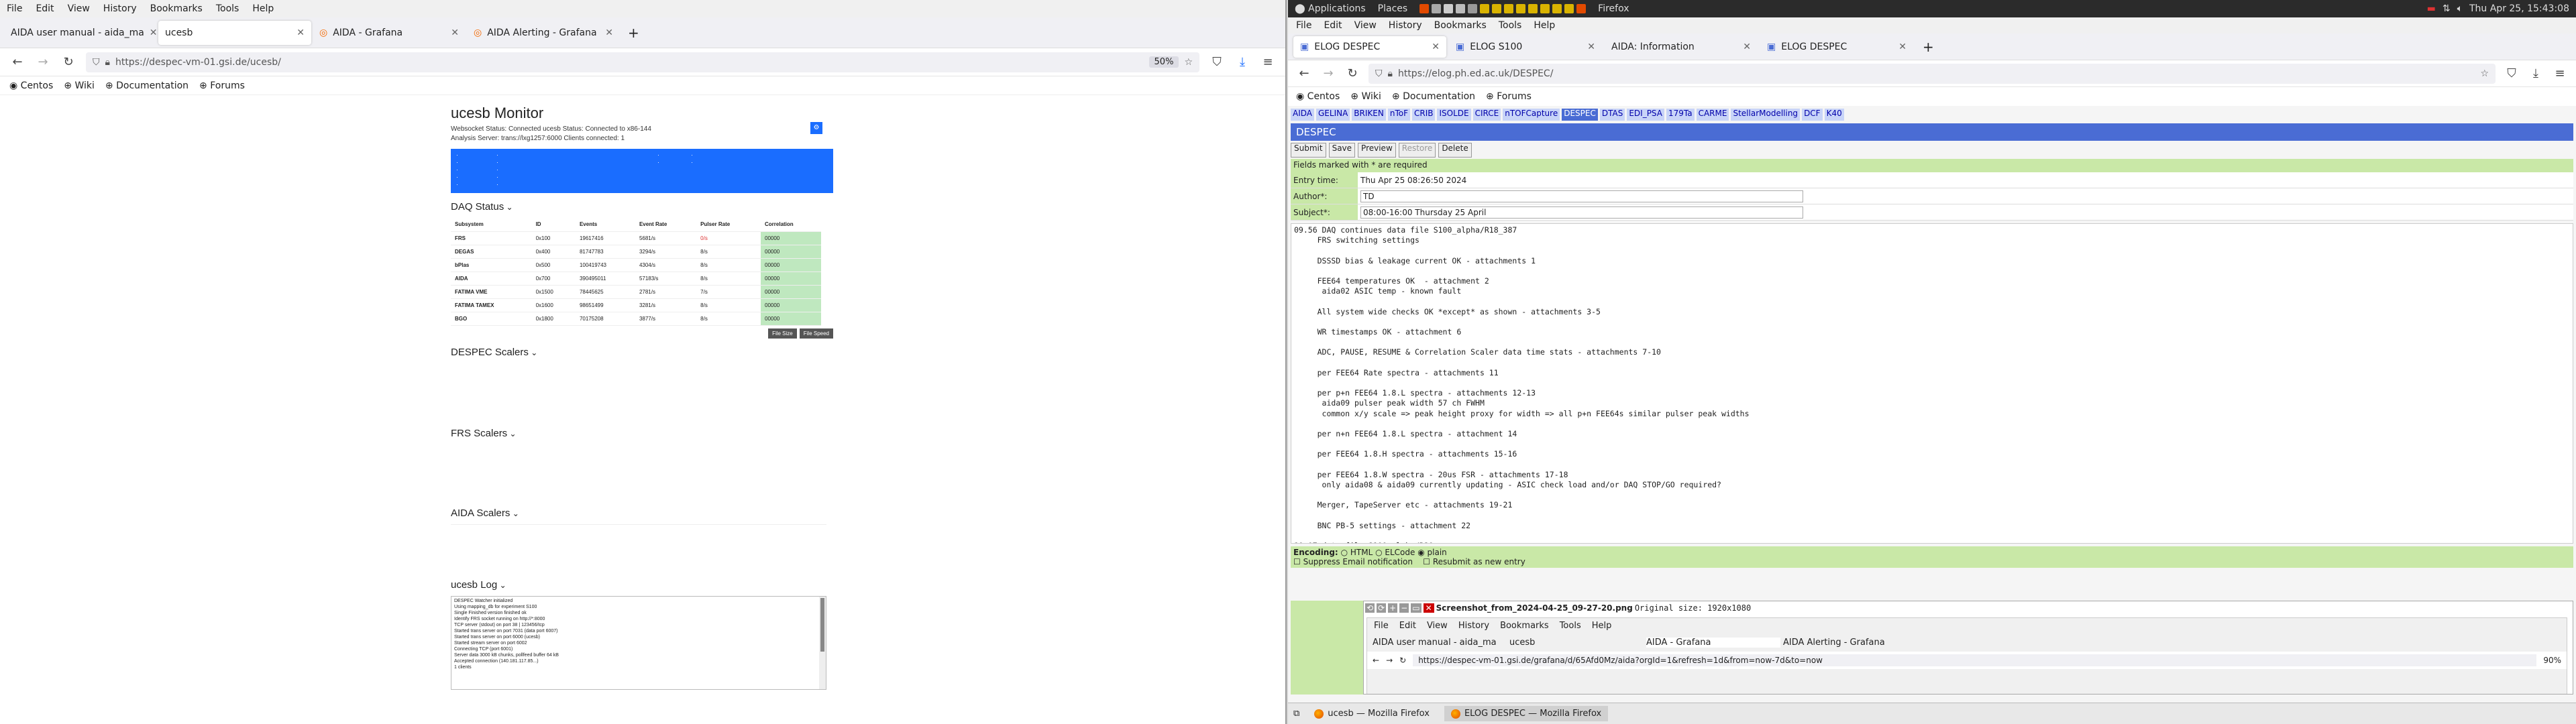 The image size is (2576, 724). What do you see at coordinates (1423, 115) in the screenshot?
I see `logbook-tab-crib: CRIB` at bounding box center [1423, 115].